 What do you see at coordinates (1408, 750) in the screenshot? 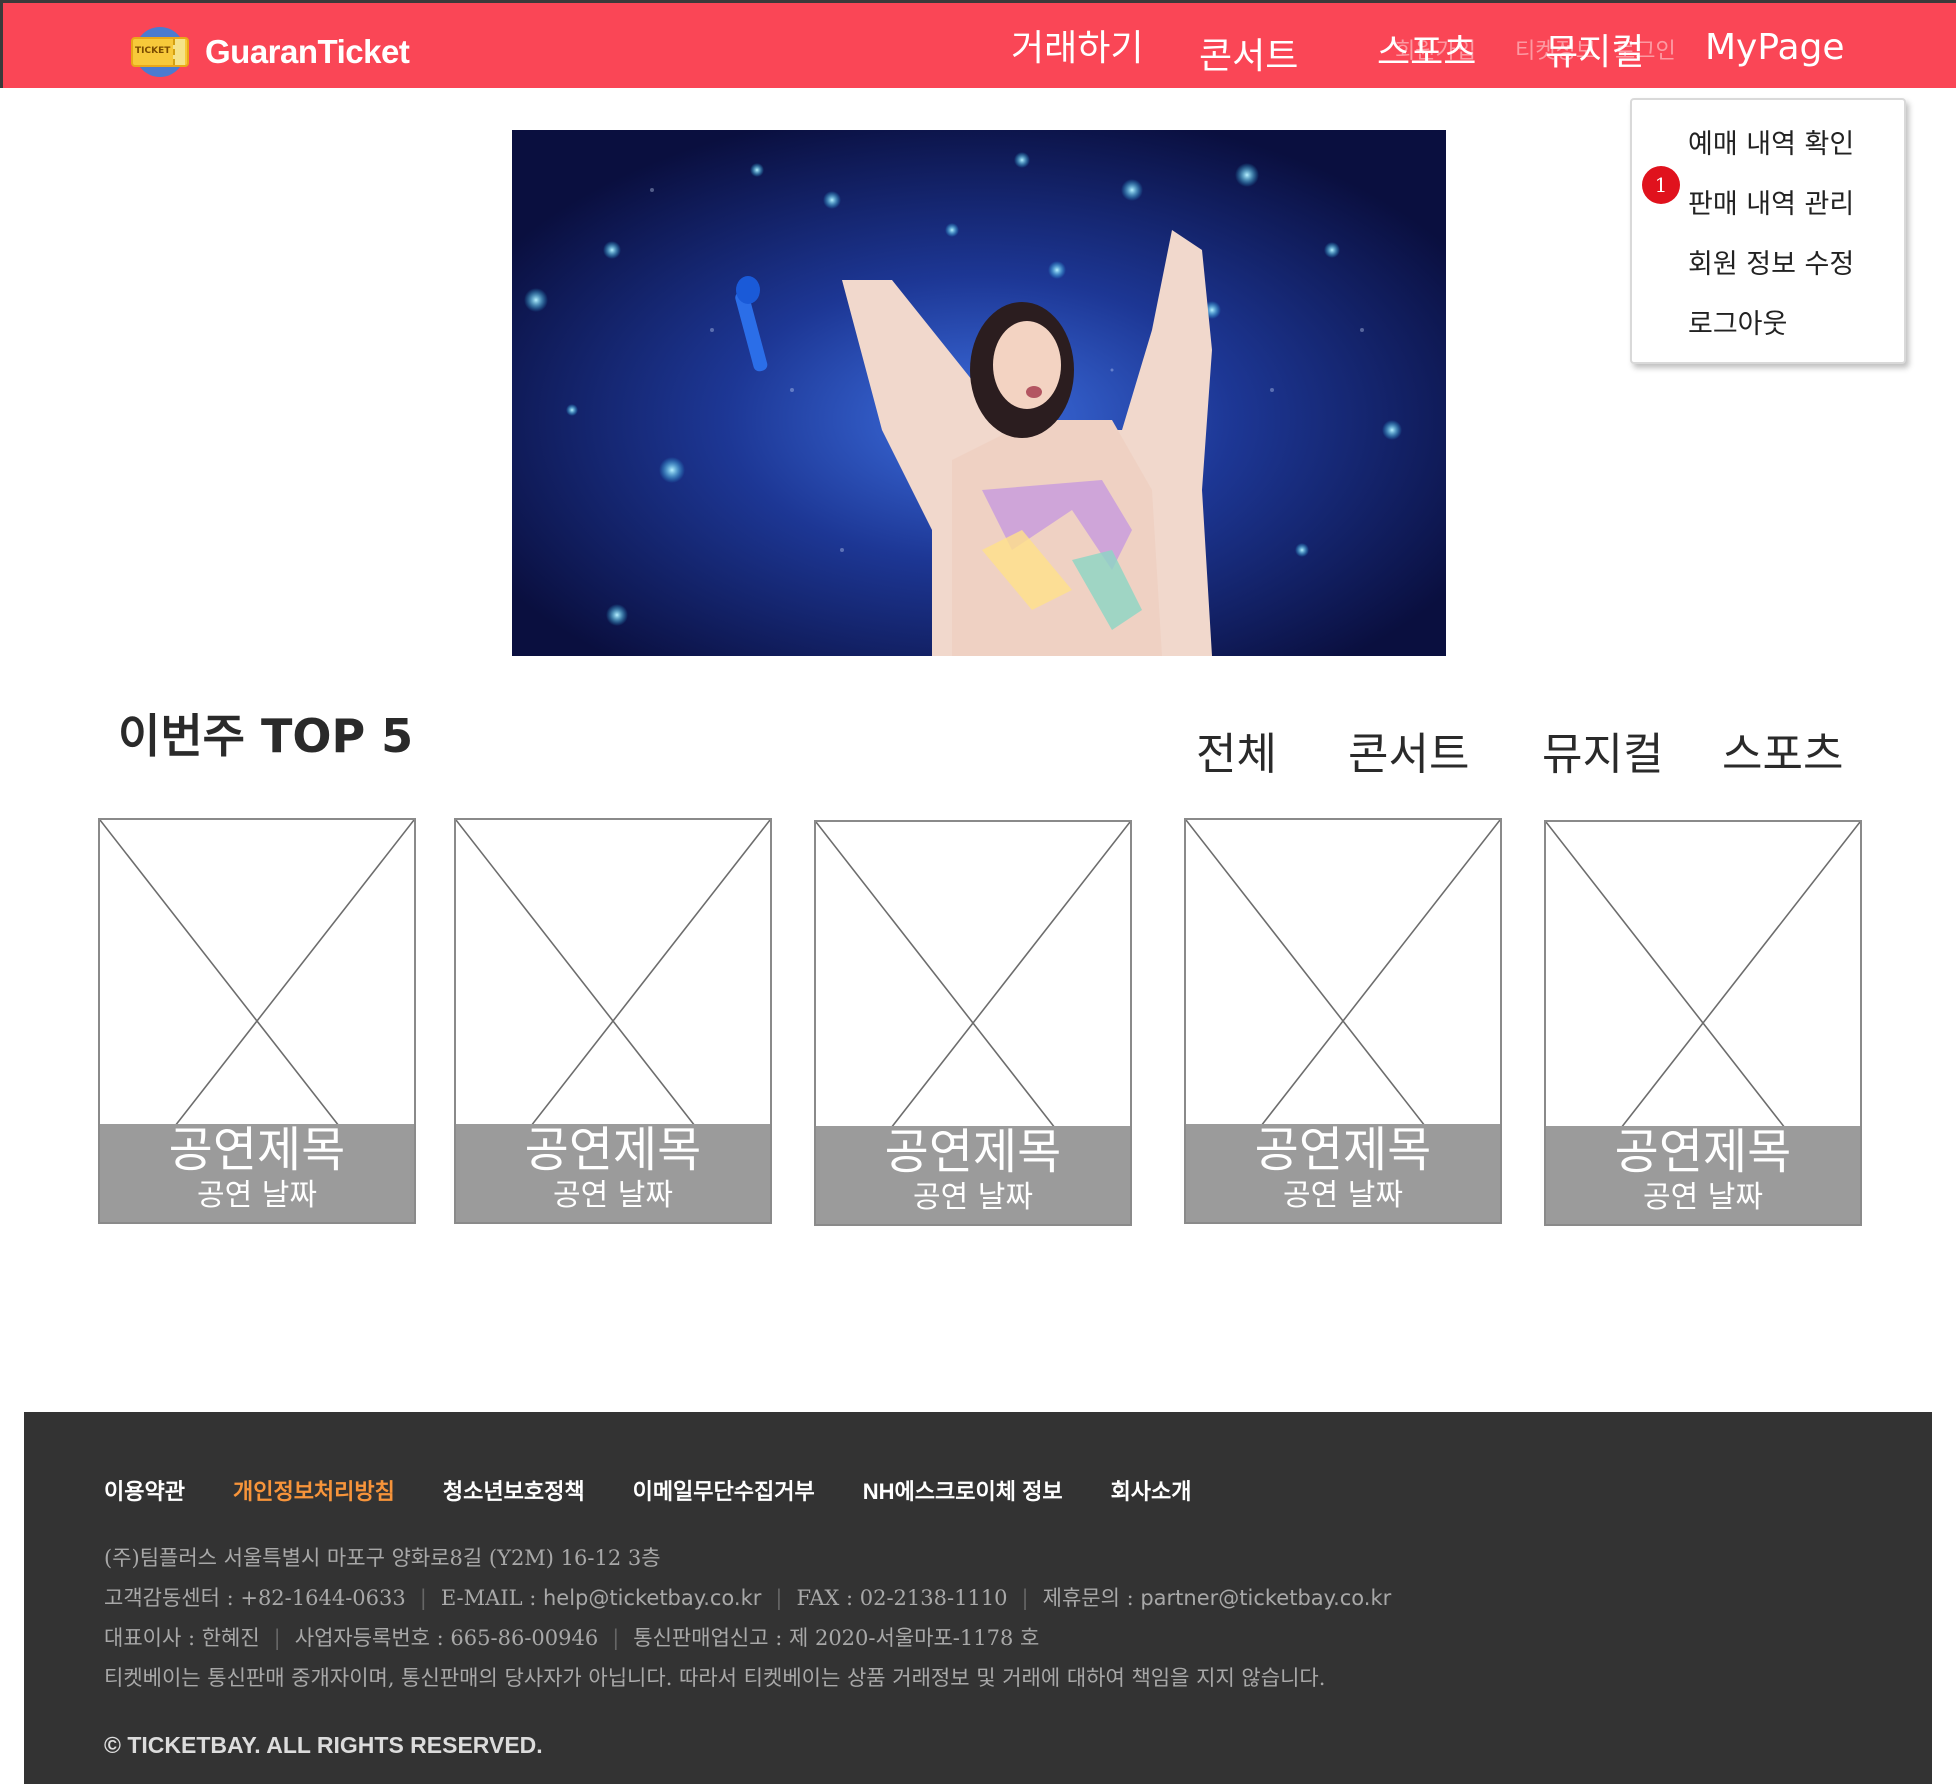
I see `tab-concert: 콘서트` at bounding box center [1408, 750].